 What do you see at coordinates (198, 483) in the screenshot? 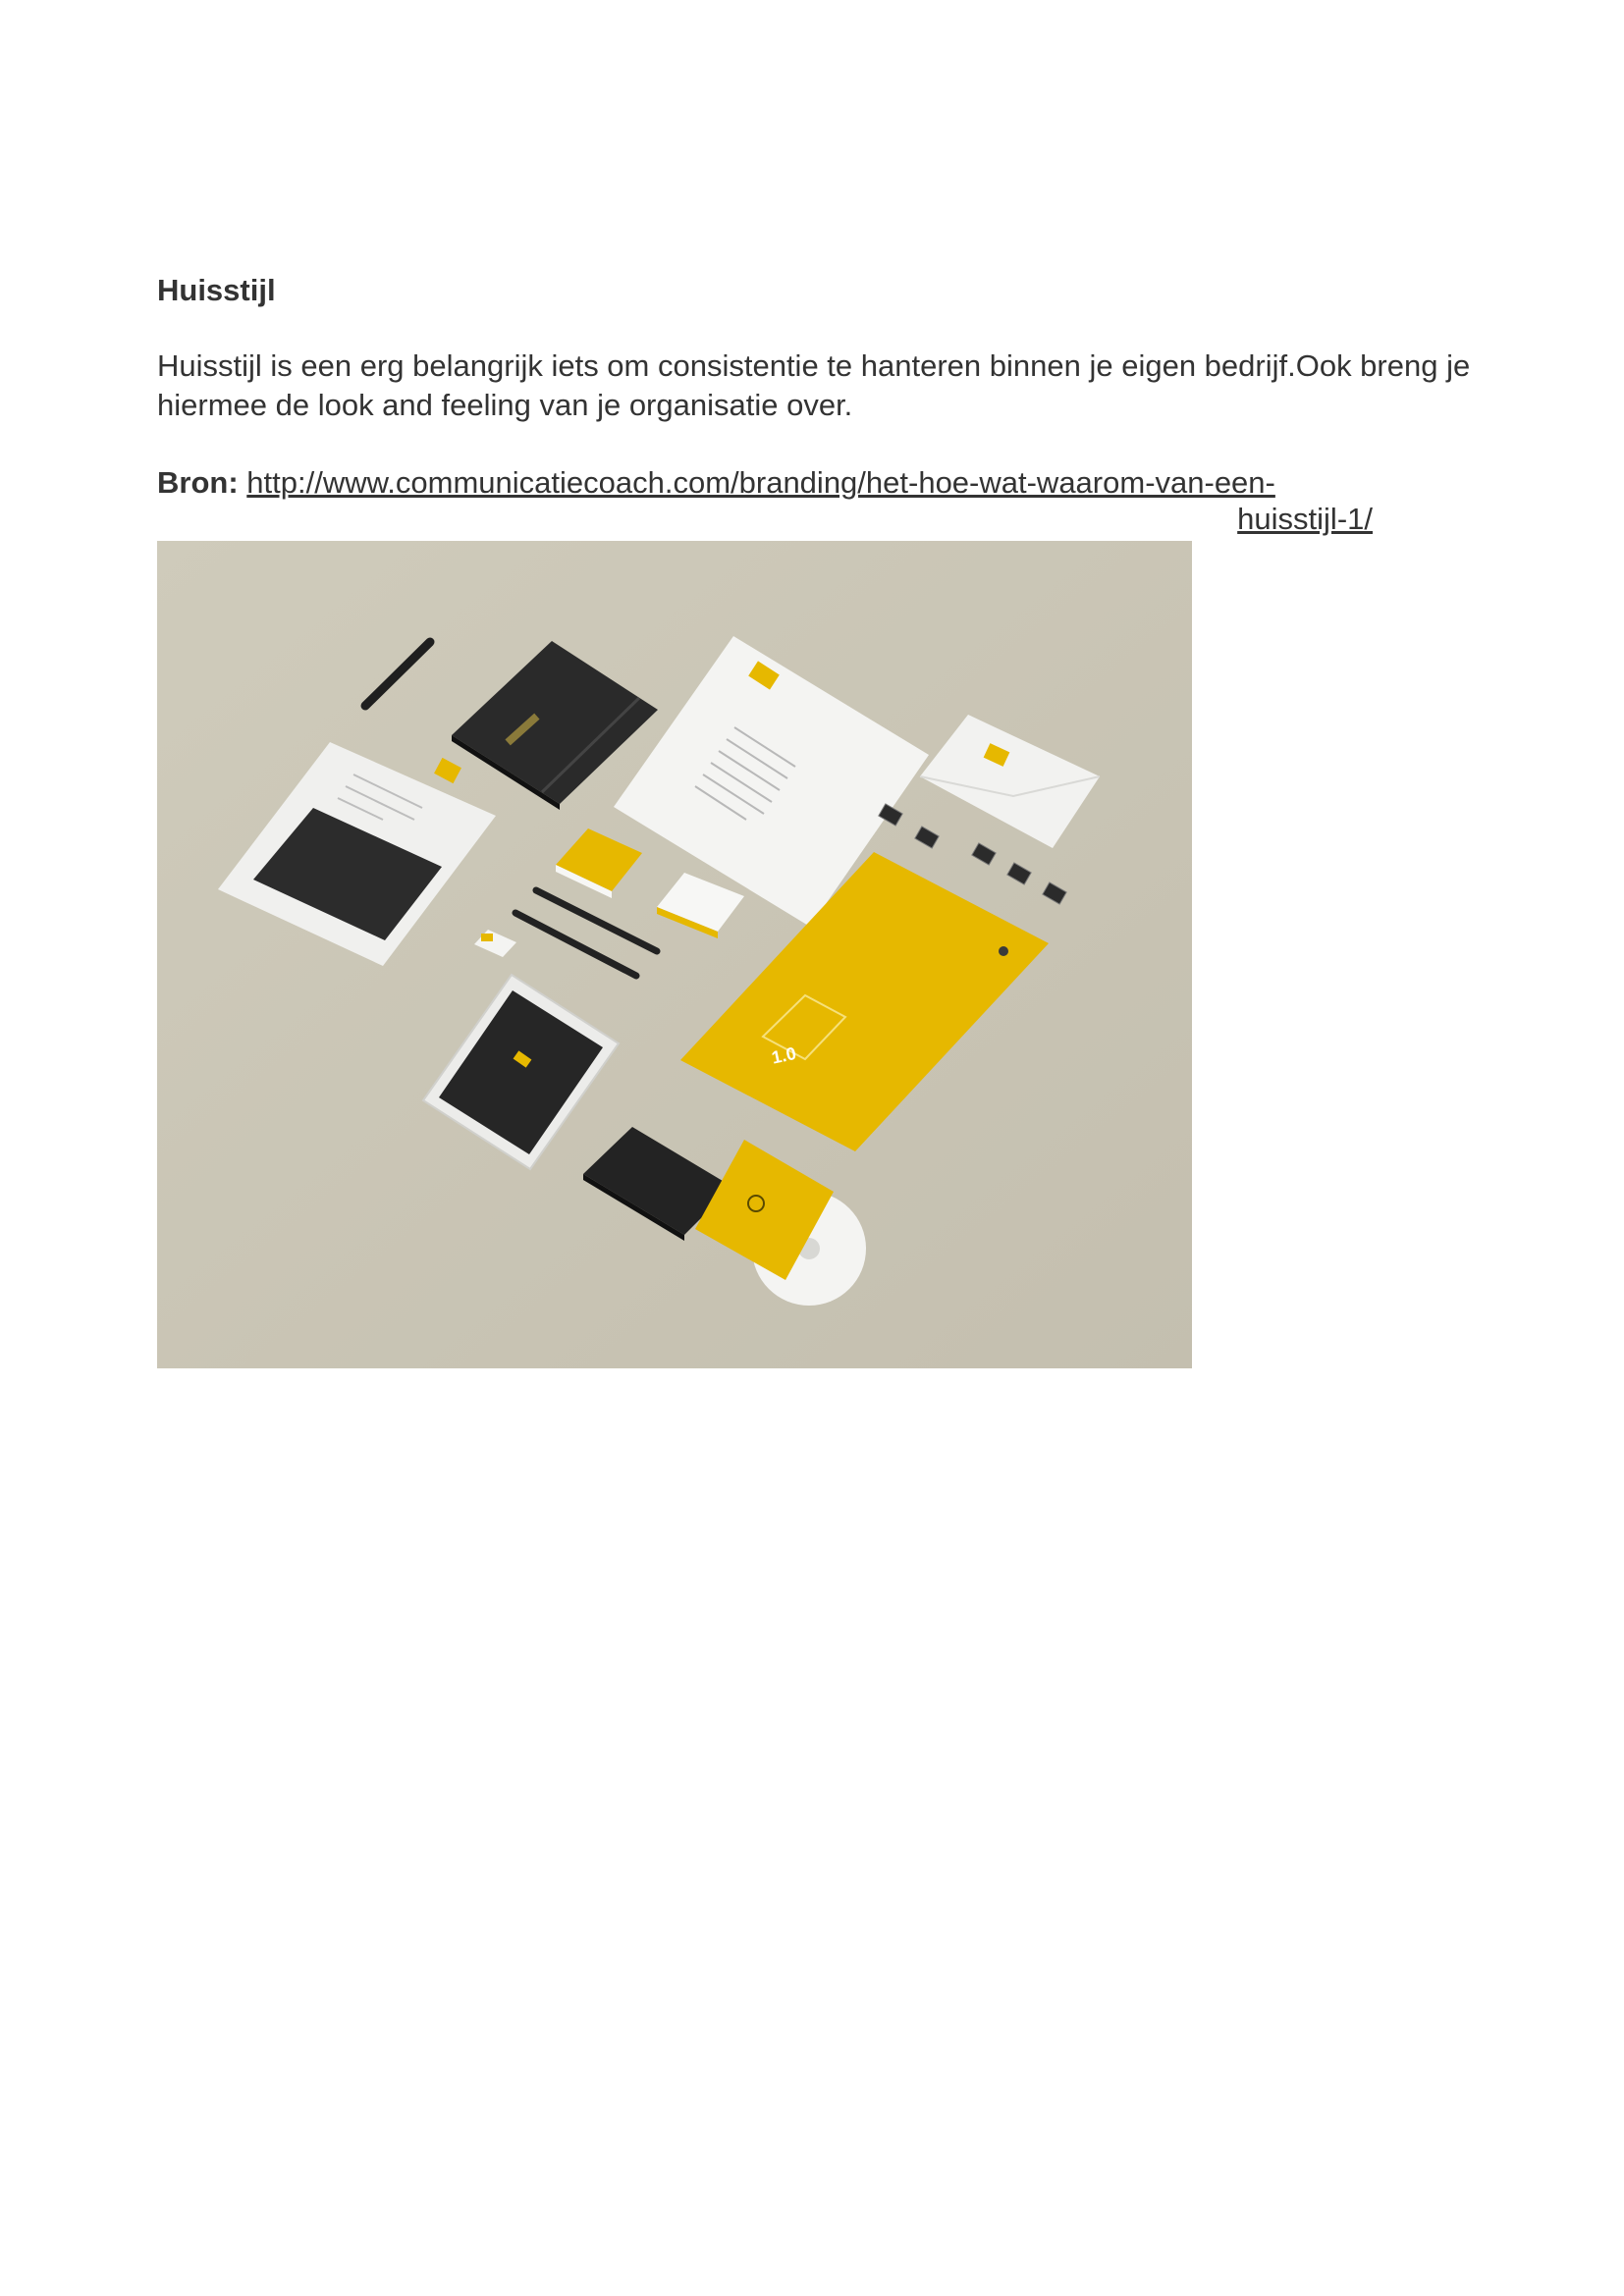
I see `source-label: Bron:` at bounding box center [198, 483].